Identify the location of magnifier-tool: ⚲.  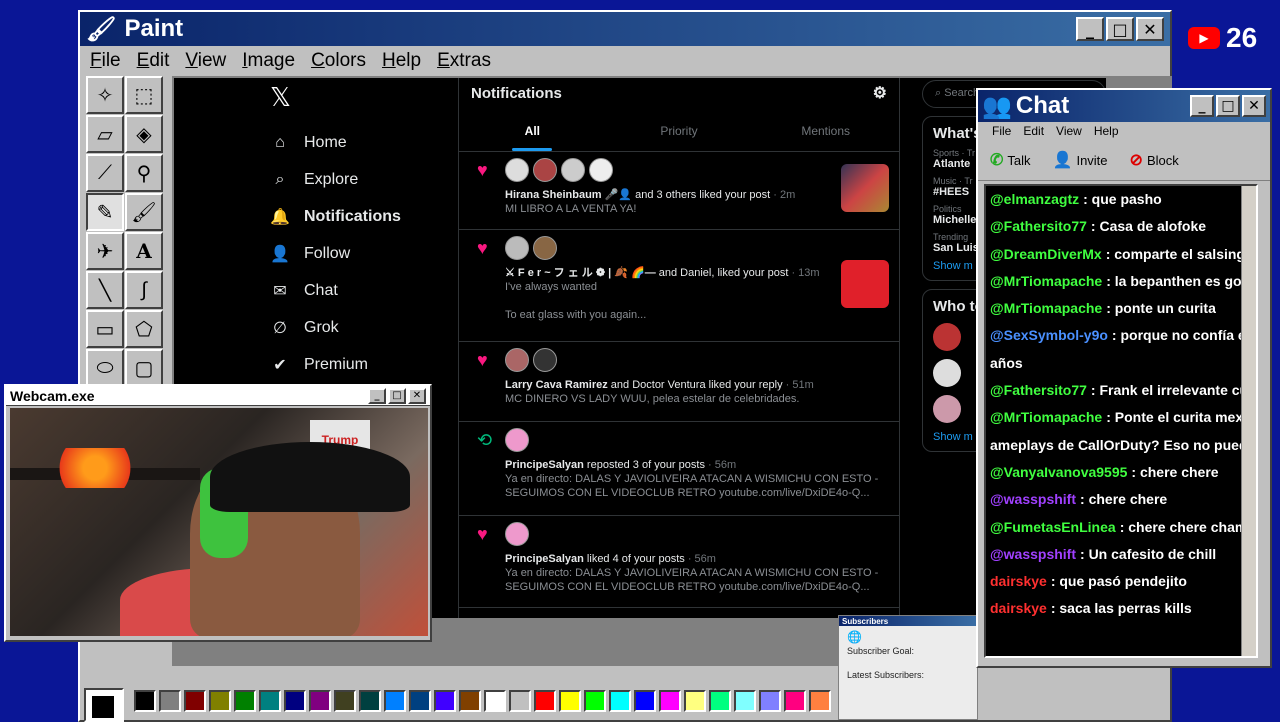
(144, 173).